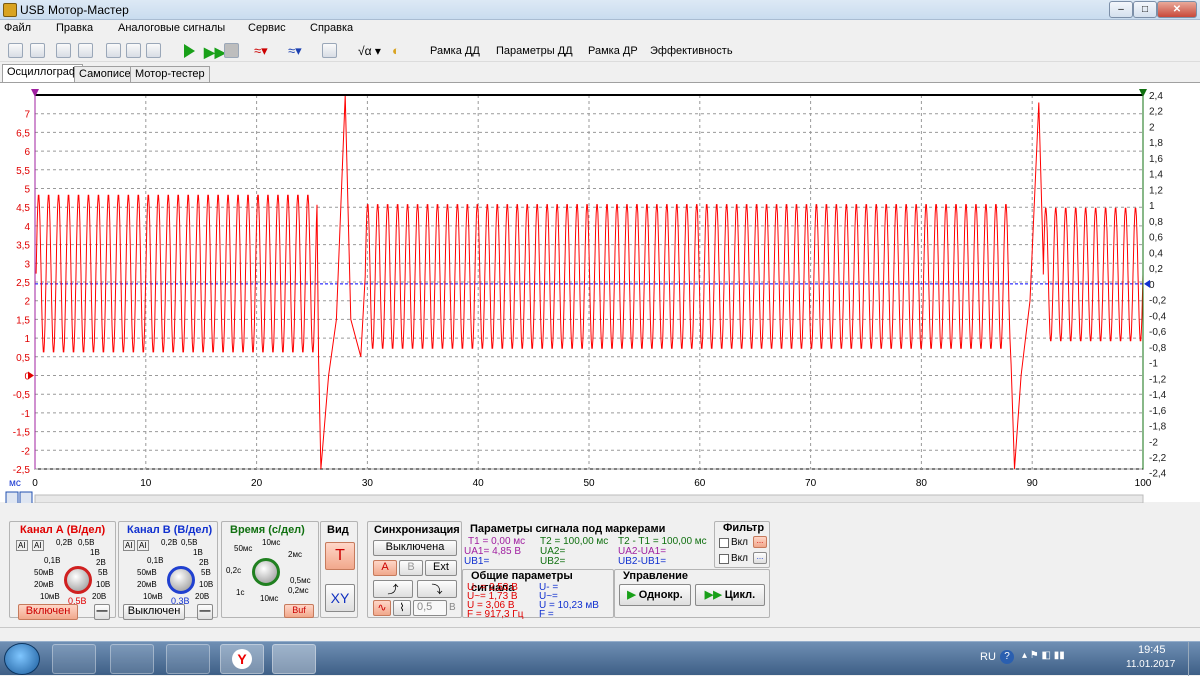 This screenshot has width=1200, height=676. What do you see at coordinates (382, 608) in the screenshot?
I see `sync-curve-icon: ∿` at bounding box center [382, 608].